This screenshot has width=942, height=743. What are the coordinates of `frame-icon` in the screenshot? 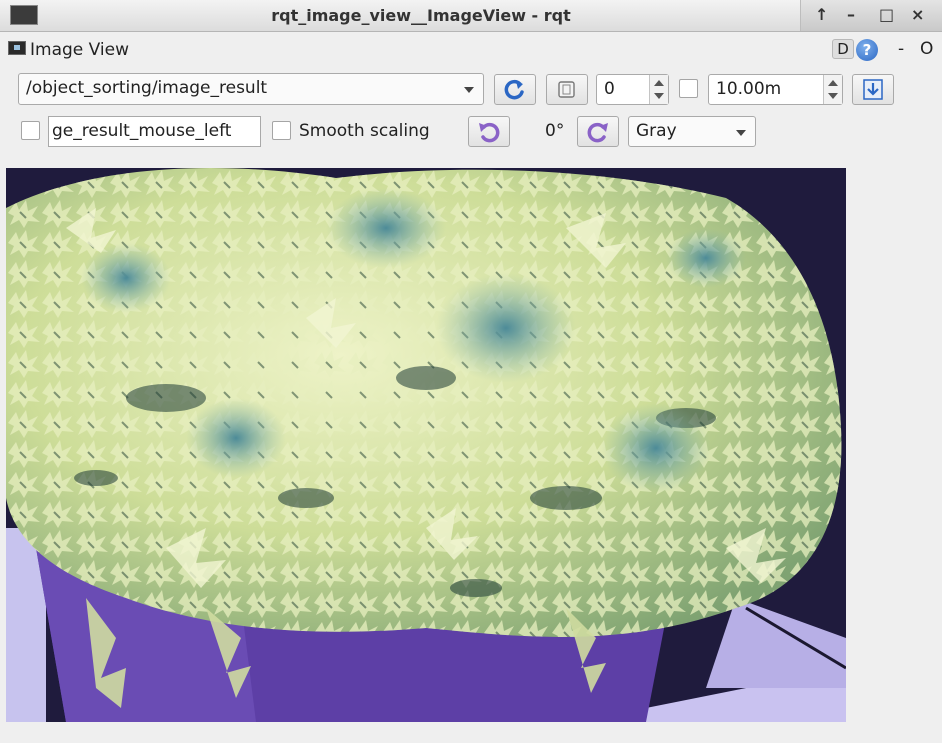 It's located at (566, 89).